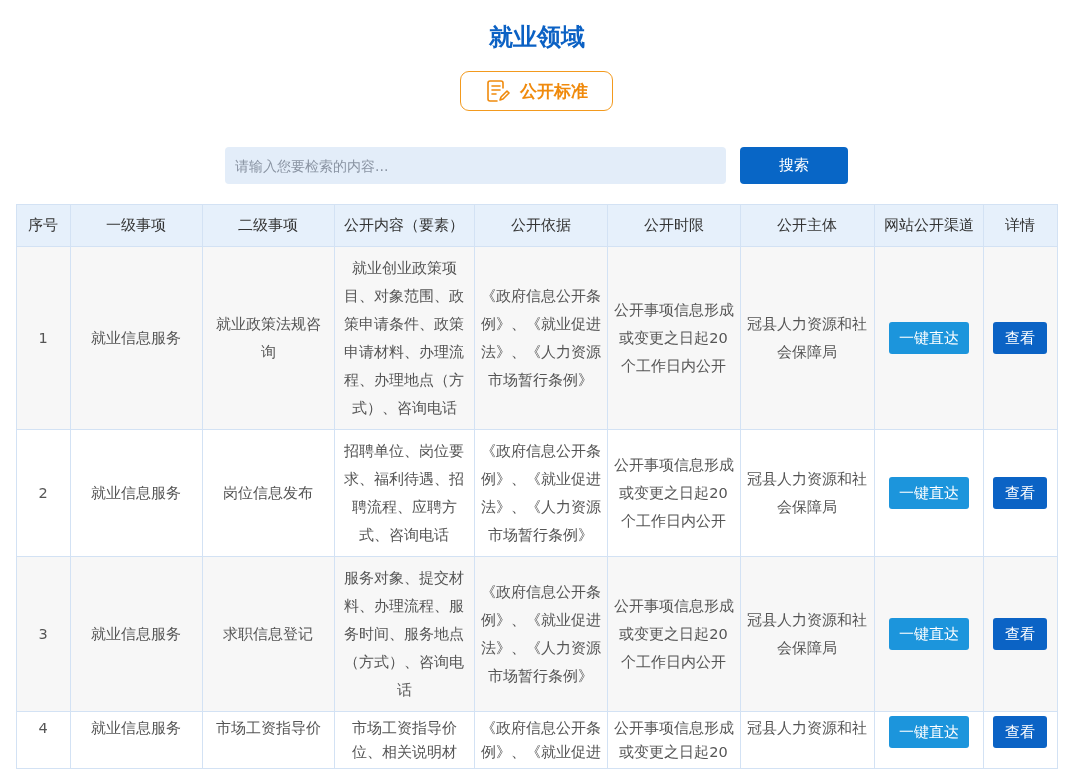 This screenshot has height=780, width=1076. Describe the element at coordinates (536, 37) in the screenshot. I see `page-title: 就业领域` at that location.